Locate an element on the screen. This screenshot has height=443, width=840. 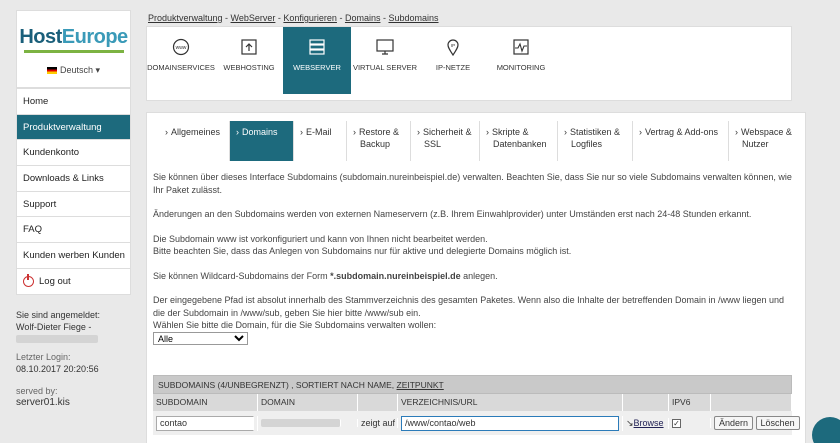
logged-in-user: Wolf-Dieter Fiege - is located at coordinates (54, 326).